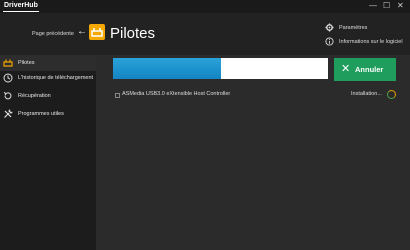  What do you see at coordinates (8, 63) in the screenshot?
I see `drivers-icon` at bounding box center [8, 63].